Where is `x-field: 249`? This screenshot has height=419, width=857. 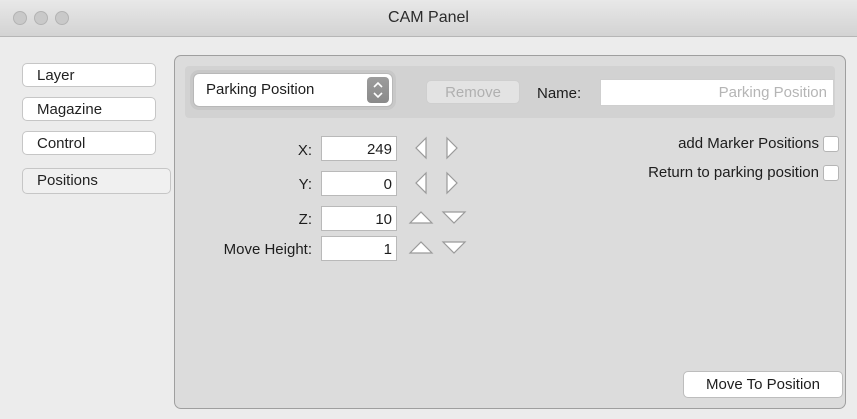
x-field: 249 is located at coordinates (359, 148).